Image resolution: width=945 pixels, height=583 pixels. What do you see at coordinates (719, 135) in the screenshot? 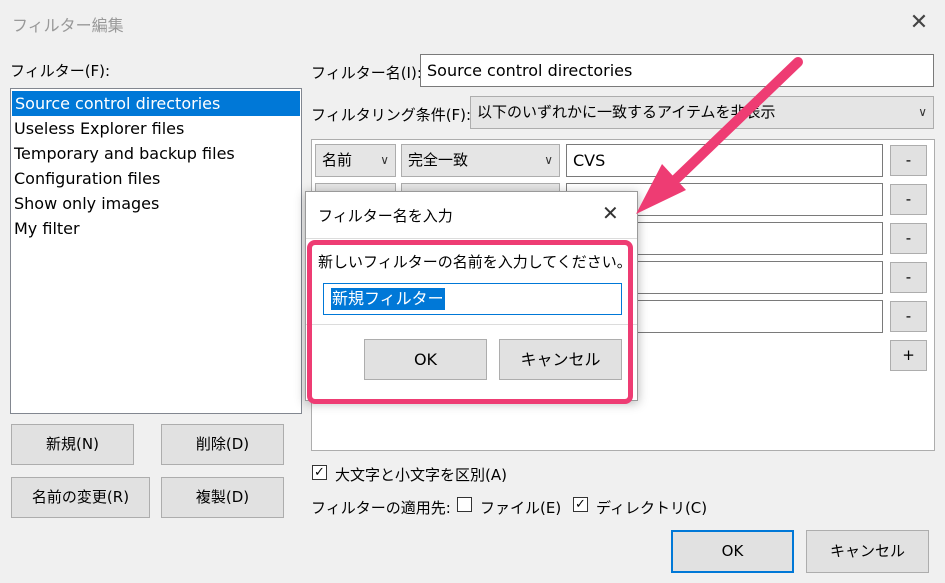
I see `annotation-arrow-icon` at bounding box center [719, 135].